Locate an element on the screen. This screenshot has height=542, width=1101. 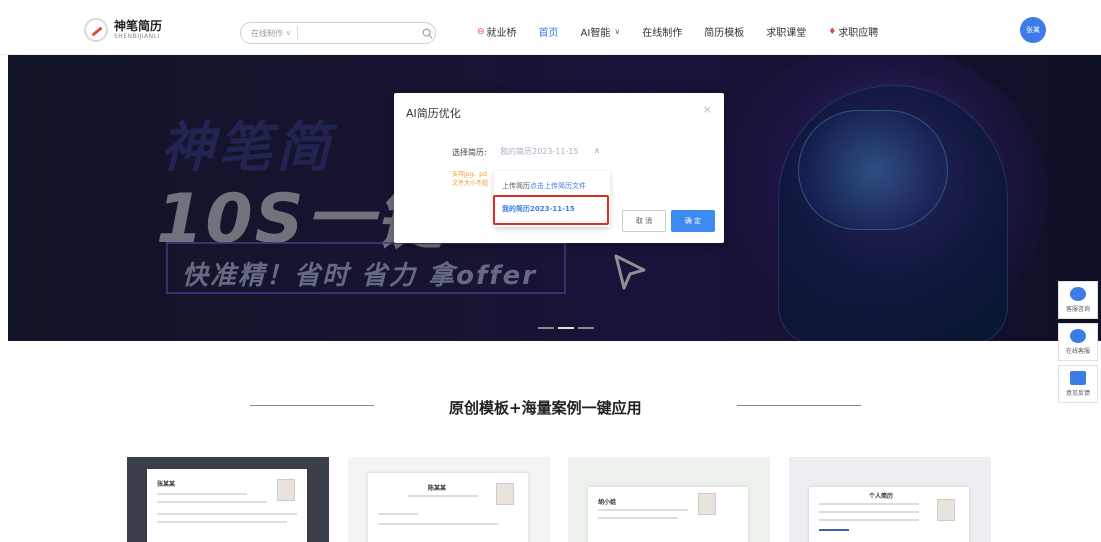
logo-subtitle: SHENBIJIANLI is located at coordinates (137, 36).